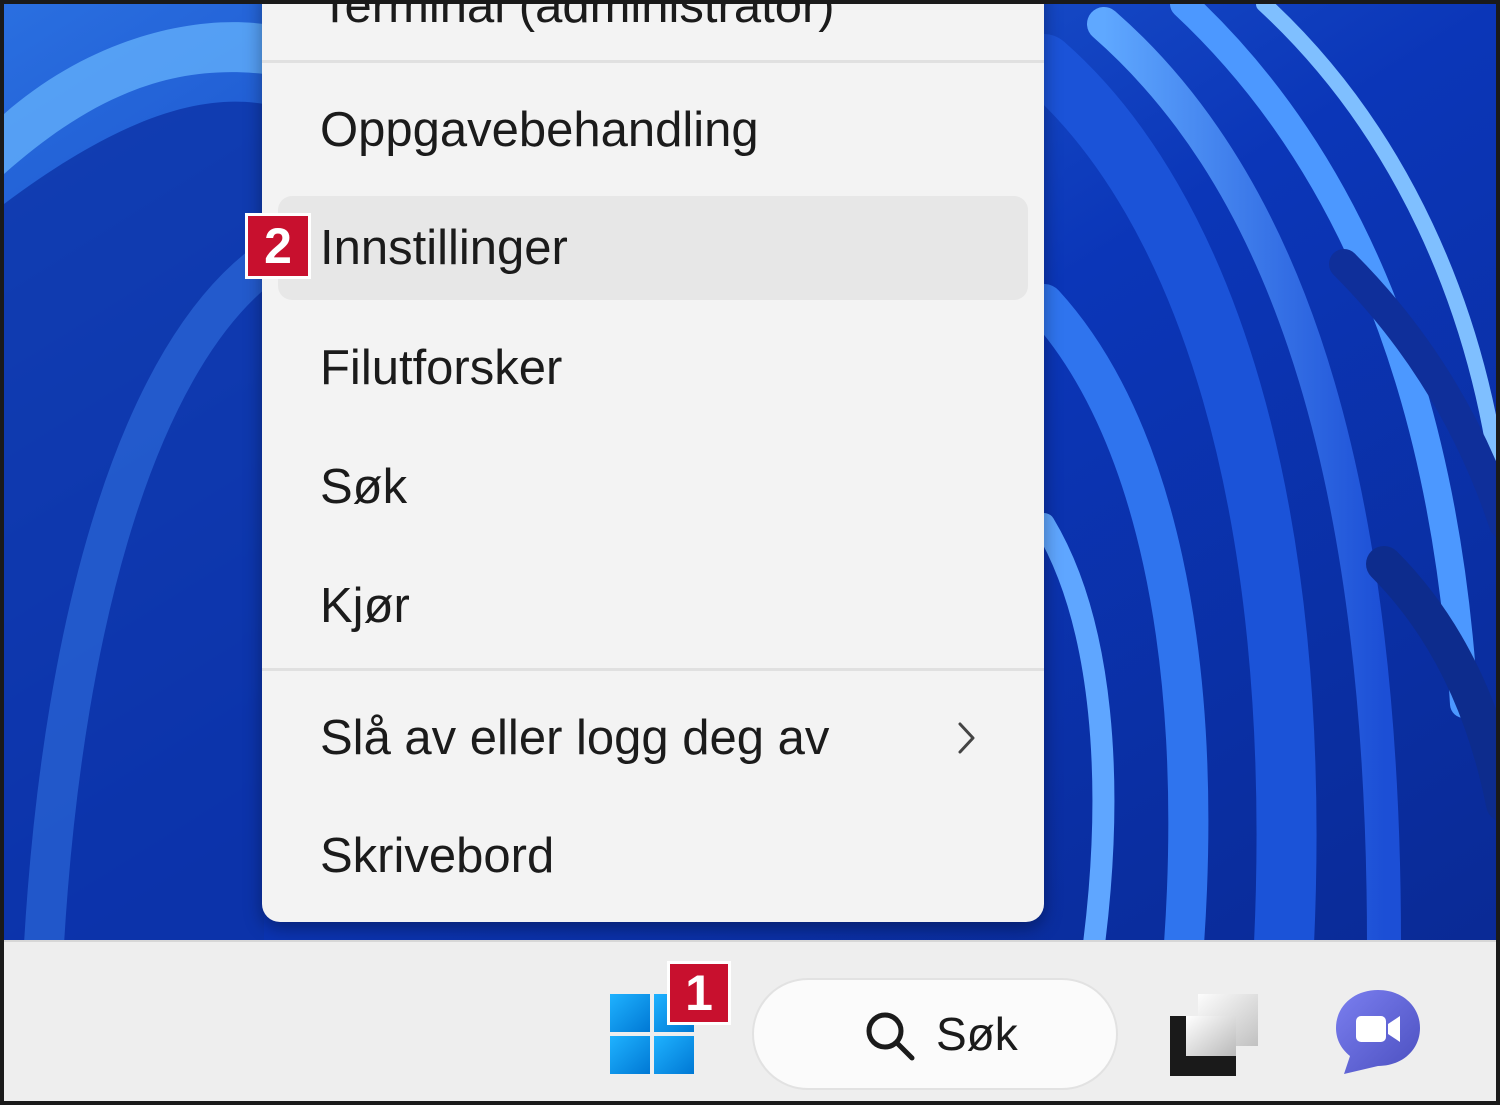  What do you see at coordinates (750, 1020) in the screenshot?
I see `taskbar: Søk` at bounding box center [750, 1020].